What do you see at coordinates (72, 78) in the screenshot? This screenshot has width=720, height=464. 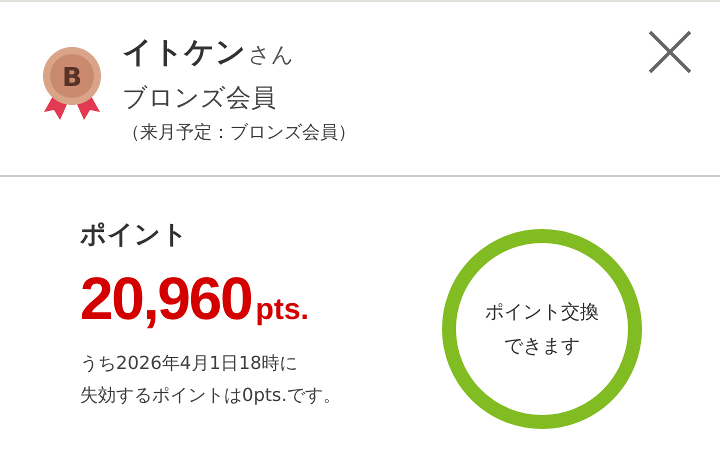 I see `medal-letter: B` at bounding box center [72, 78].